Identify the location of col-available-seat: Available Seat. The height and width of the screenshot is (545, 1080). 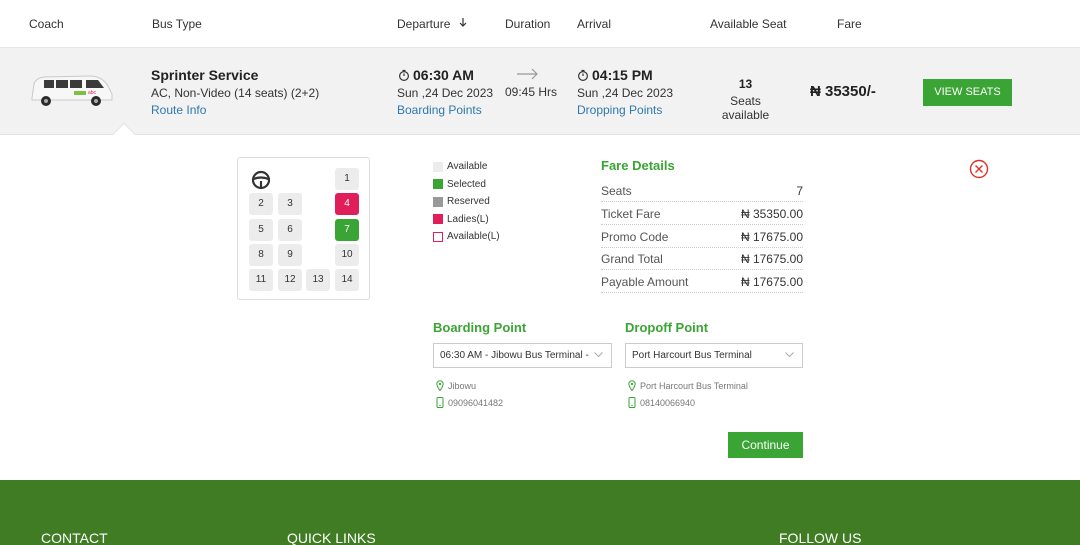
(748, 24).